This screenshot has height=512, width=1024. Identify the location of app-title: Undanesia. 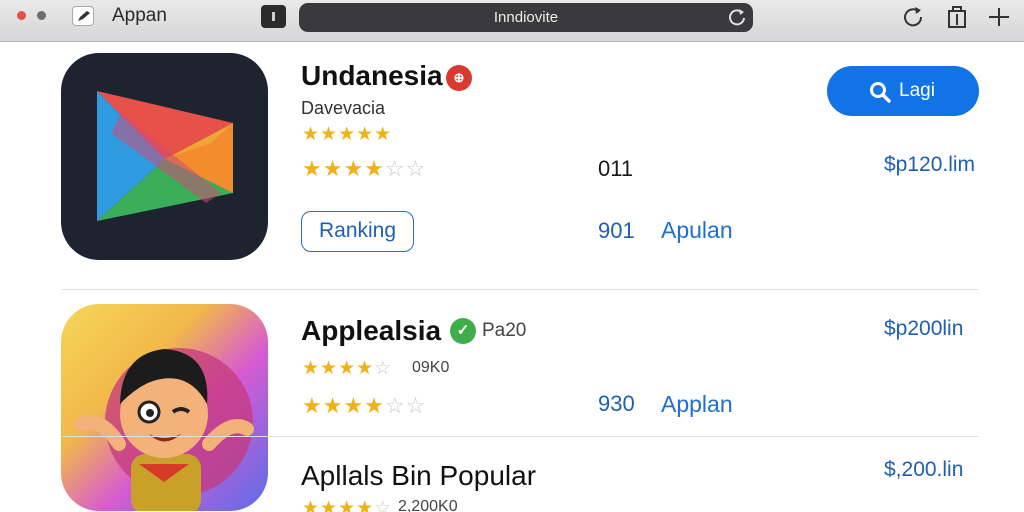
(372, 76).